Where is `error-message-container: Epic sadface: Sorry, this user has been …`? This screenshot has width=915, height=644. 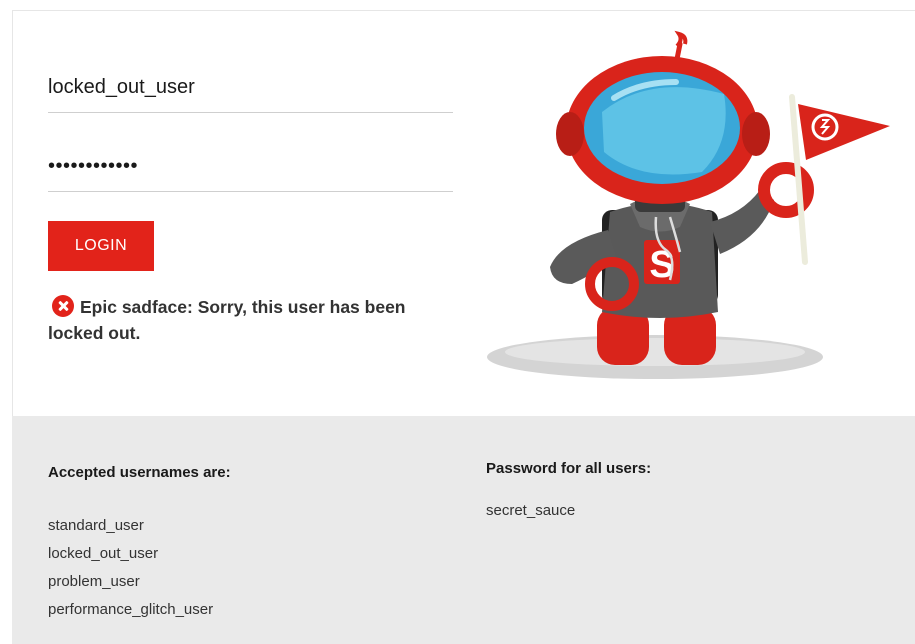
error-message-container: Epic sadface: Sorry, this user has been … is located at coordinates (250, 320).